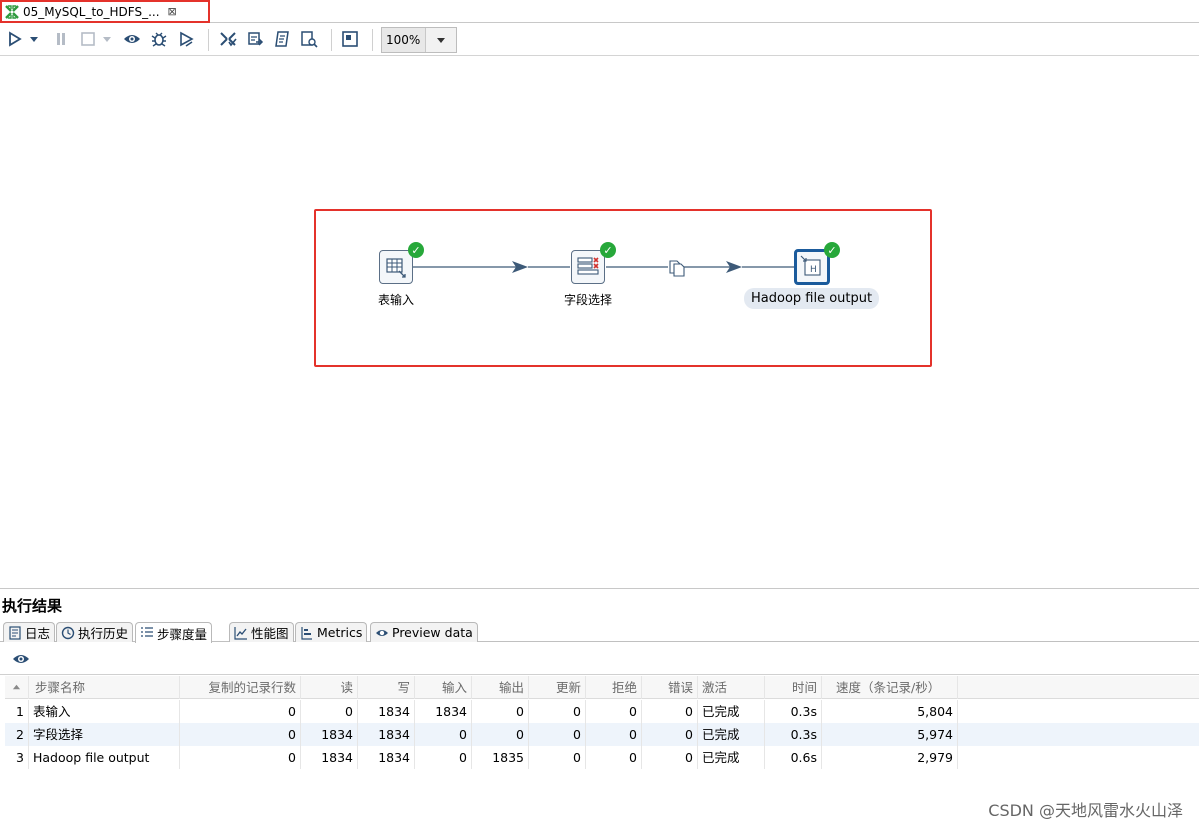  What do you see at coordinates (172, 11) in the screenshot?
I see `close-icon: ⊠` at bounding box center [172, 11].